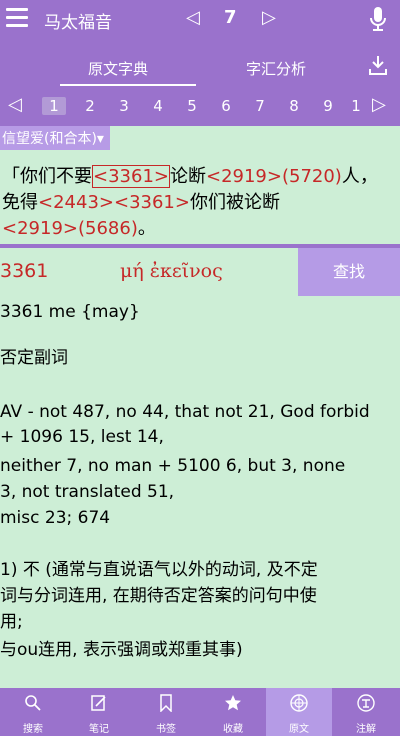 The height and width of the screenshot is (736, 400). I want to click on definition-line: neither 7, no man + 5100 6, but 3, none, so click(173, 466).